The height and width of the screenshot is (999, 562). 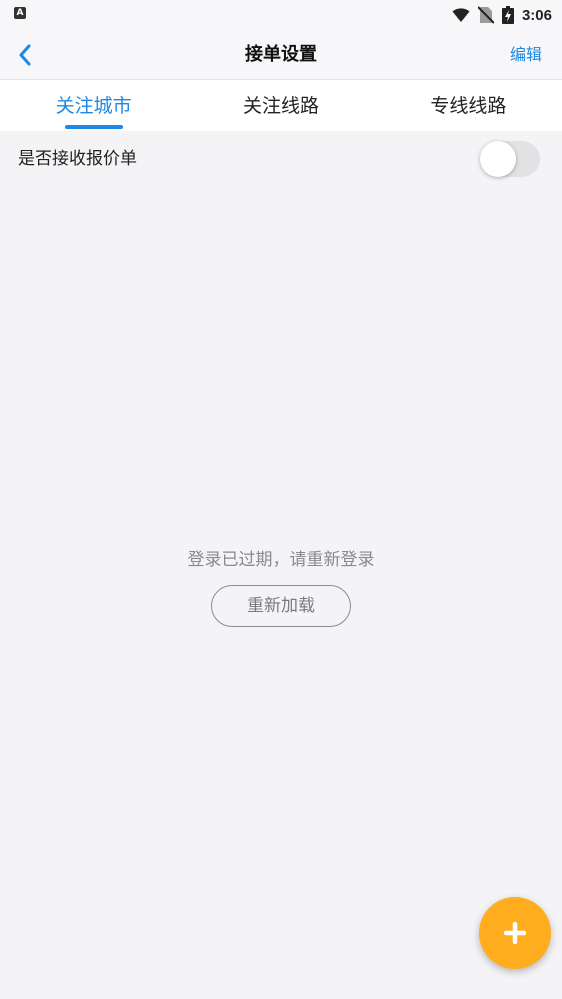 I want to click on page-title: 接单设置, so click(x=281, y=54).